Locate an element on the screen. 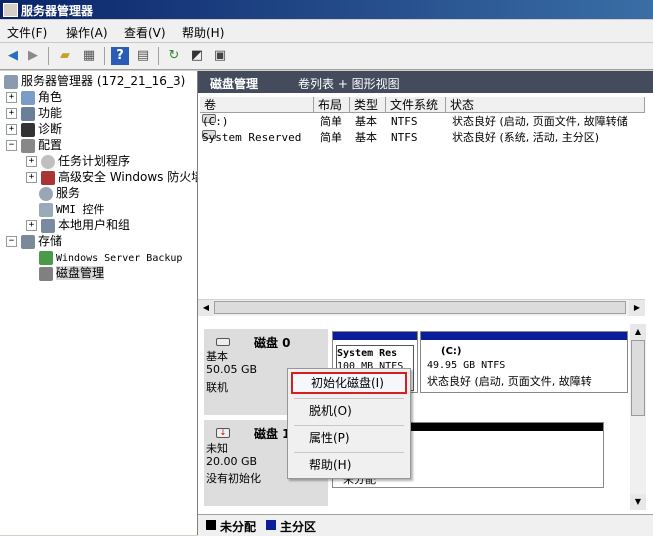 This screenshot has height=536, width=653. features-icon is located at coordinates (28, 113).